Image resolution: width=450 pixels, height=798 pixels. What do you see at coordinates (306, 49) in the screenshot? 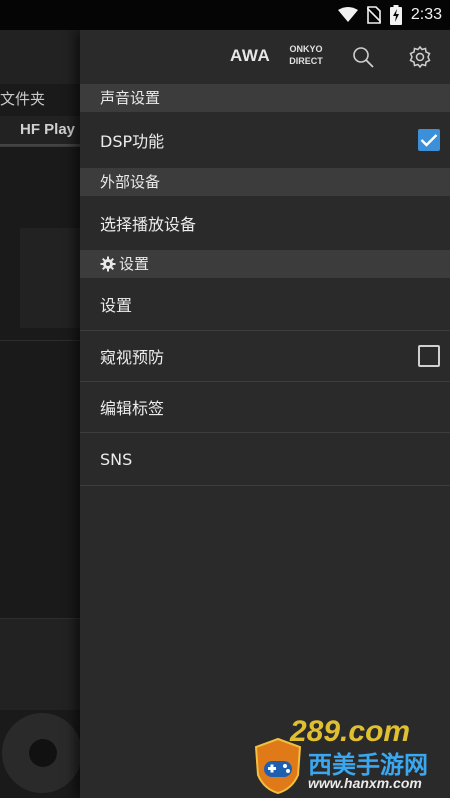
I see `onkyo-label: ONKYO` at bounding box center [306, 49].